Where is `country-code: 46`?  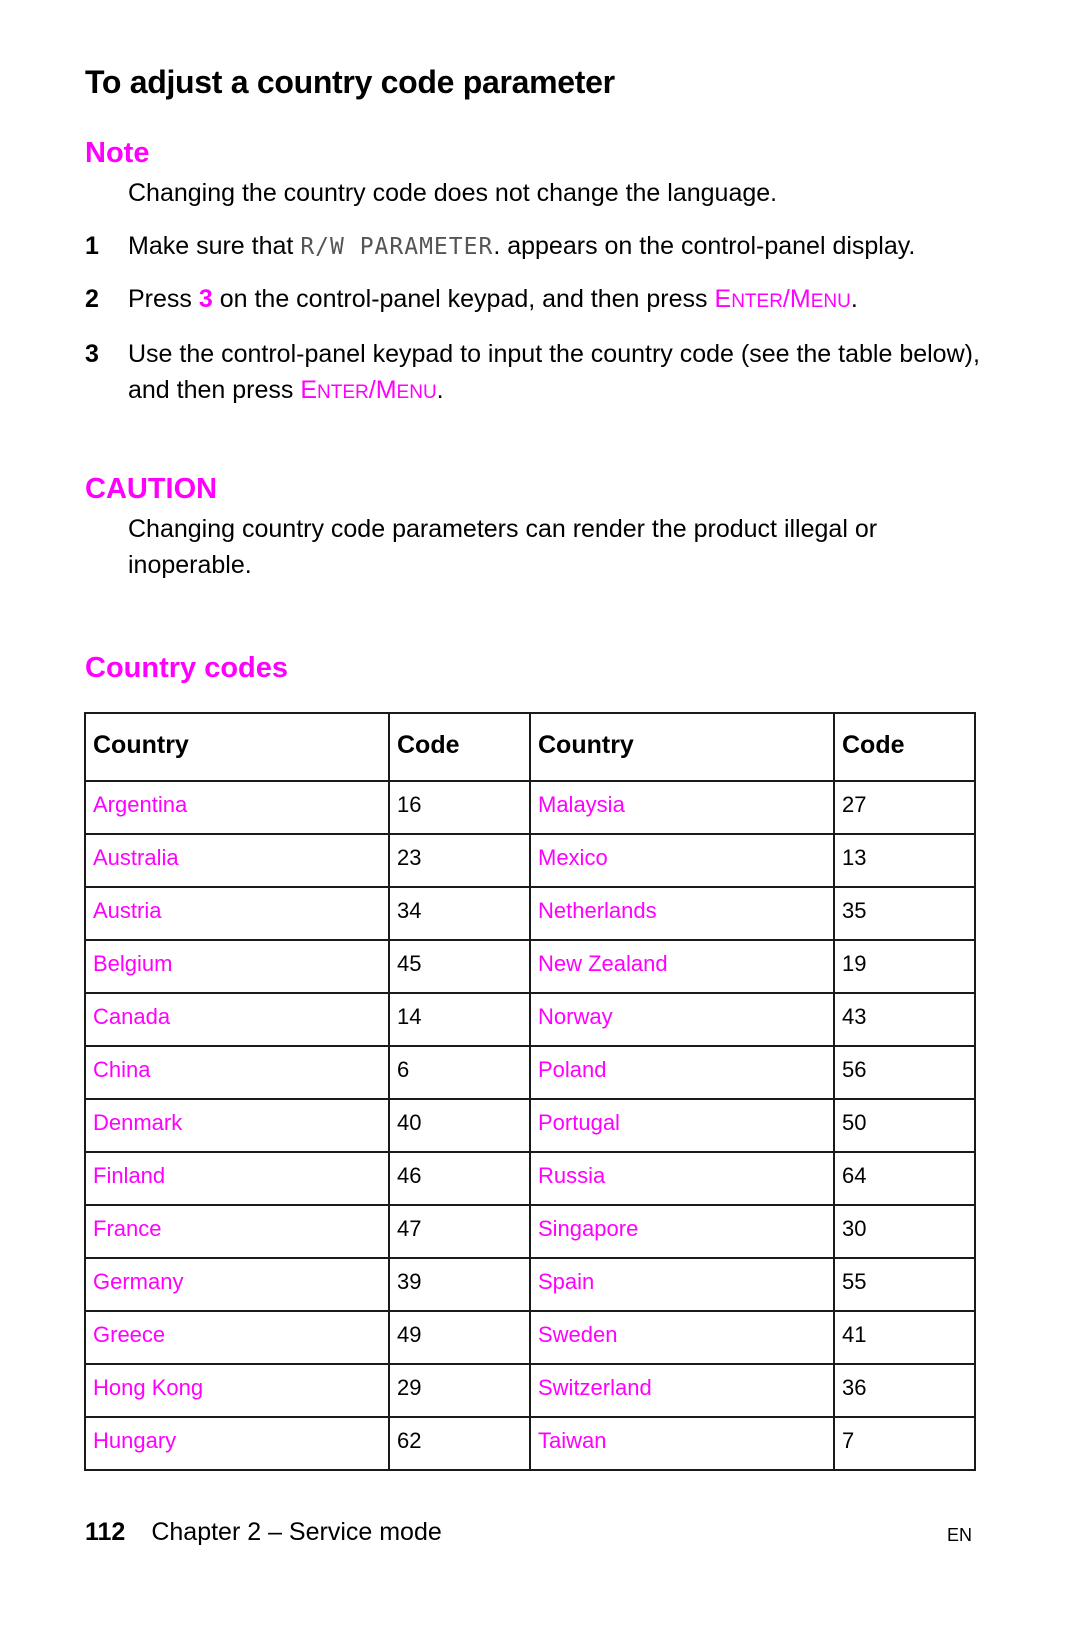
country-code: 46 is located at coordinates (459, 1178).